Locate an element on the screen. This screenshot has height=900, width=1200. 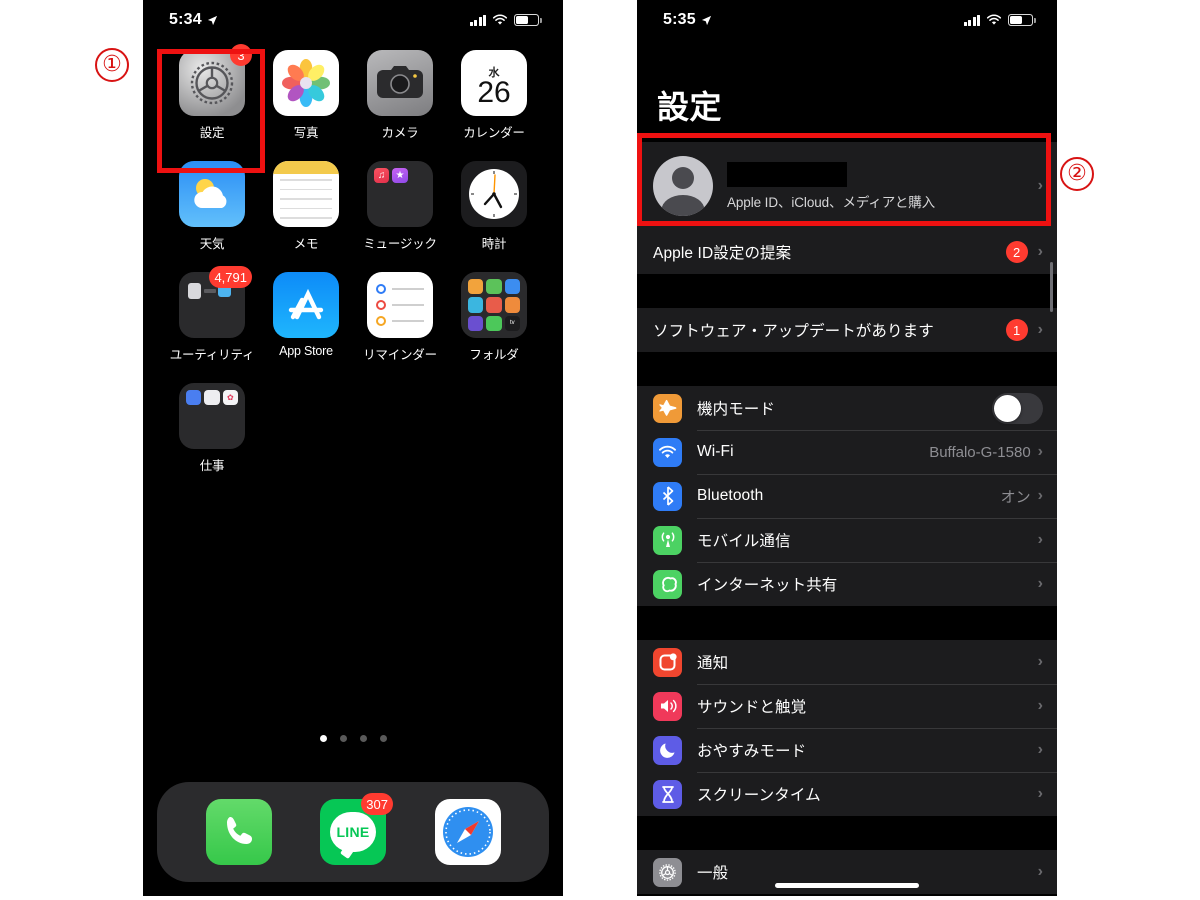
status-right is located at coordinates (999, 20).